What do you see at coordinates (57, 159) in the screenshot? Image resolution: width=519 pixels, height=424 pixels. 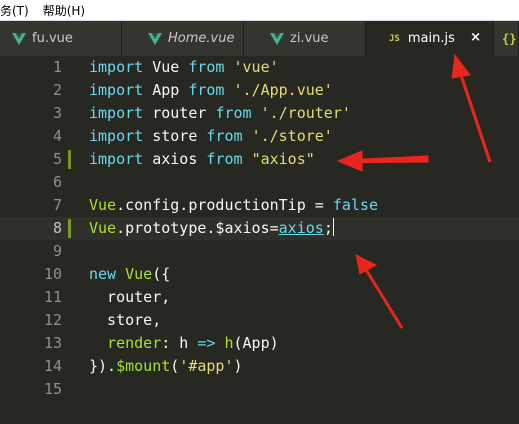 I see `line-number: 5` at bounding box center [57, 159].